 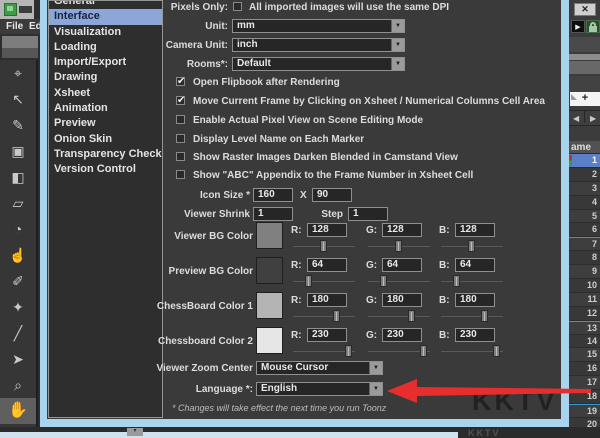 What do you see at coordinates (18, 385) in the screenshot?
I see `zoom-tool: ⌕` at bounding box center [18, 385].